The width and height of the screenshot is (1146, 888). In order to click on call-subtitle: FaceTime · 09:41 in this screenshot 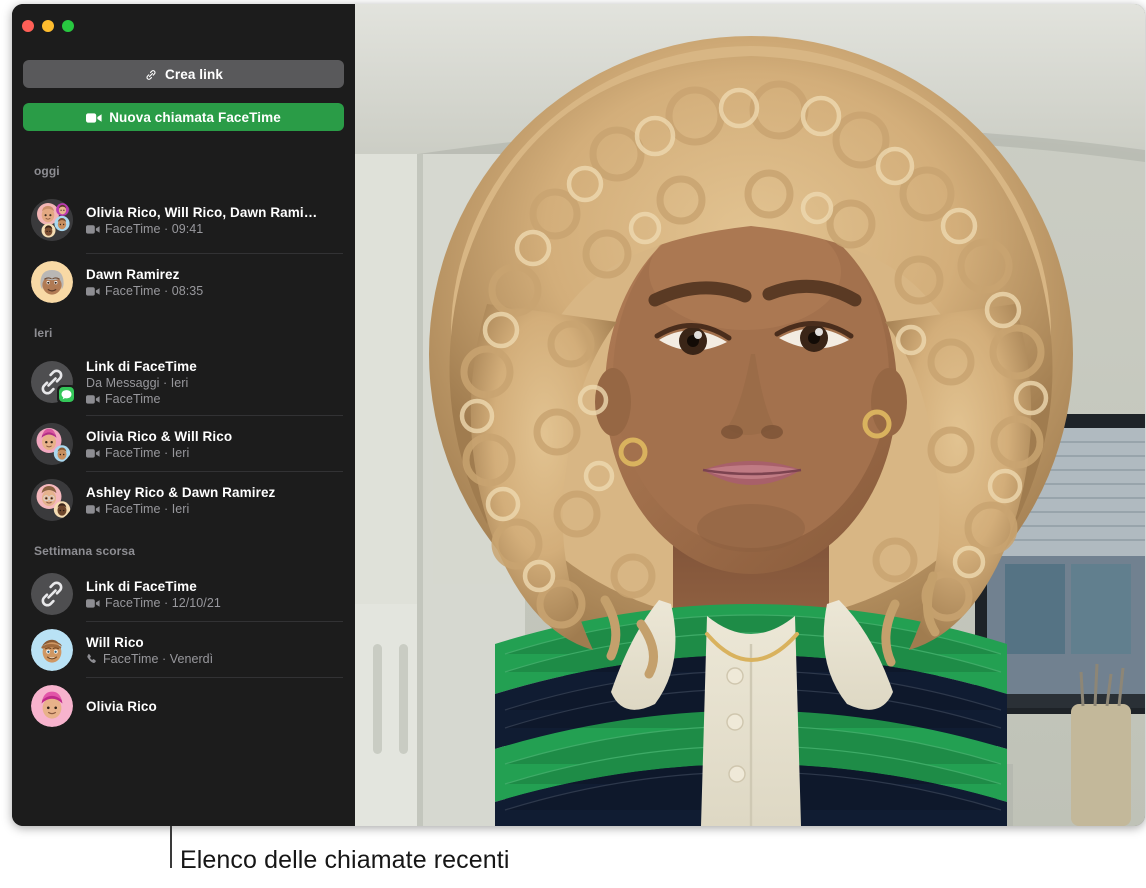, I will do `click(214, 229)`.